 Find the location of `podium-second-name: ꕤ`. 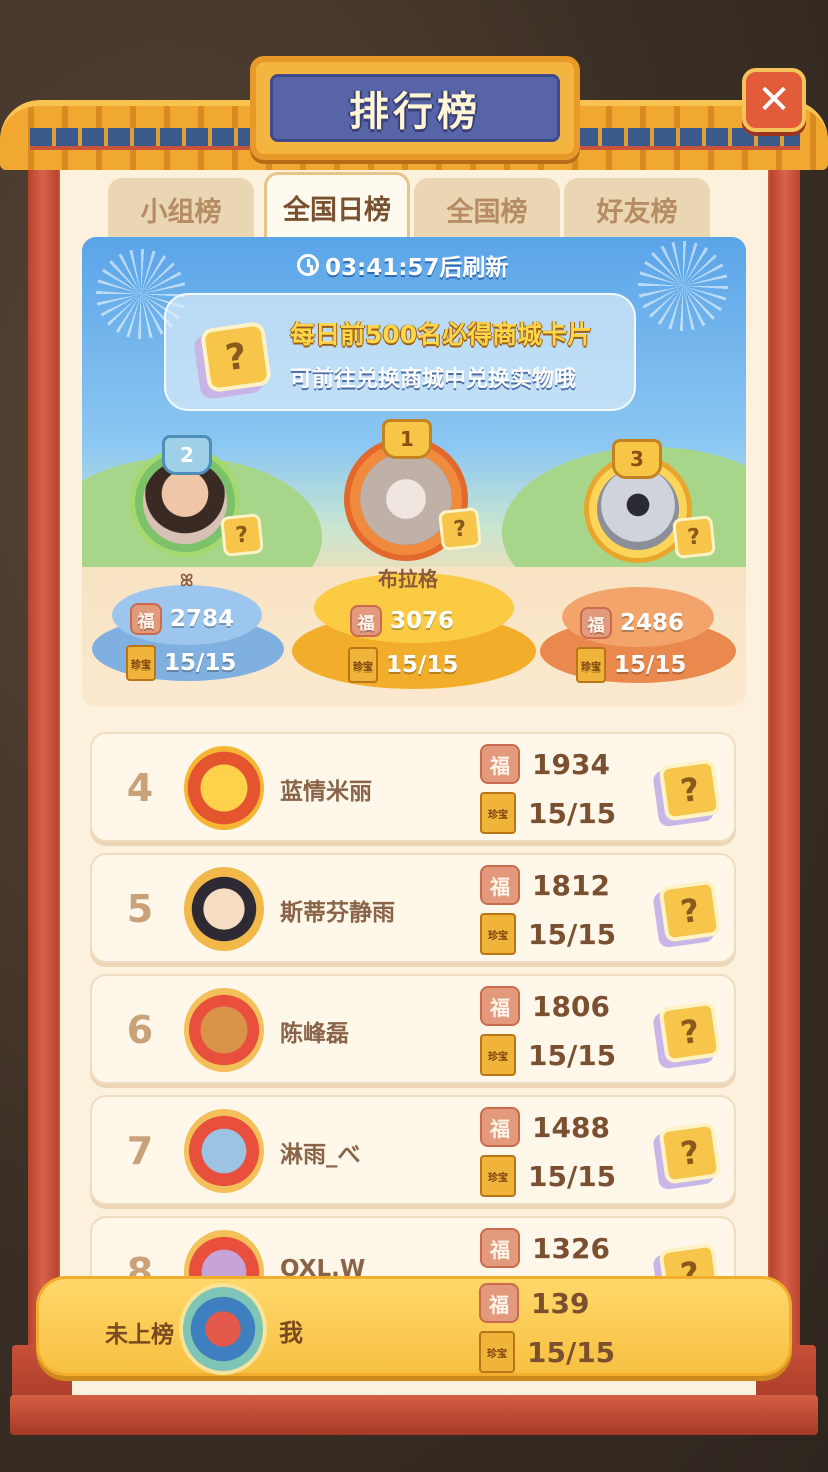

podium-second-name: ꕤ is located at coordinates (187, 580).